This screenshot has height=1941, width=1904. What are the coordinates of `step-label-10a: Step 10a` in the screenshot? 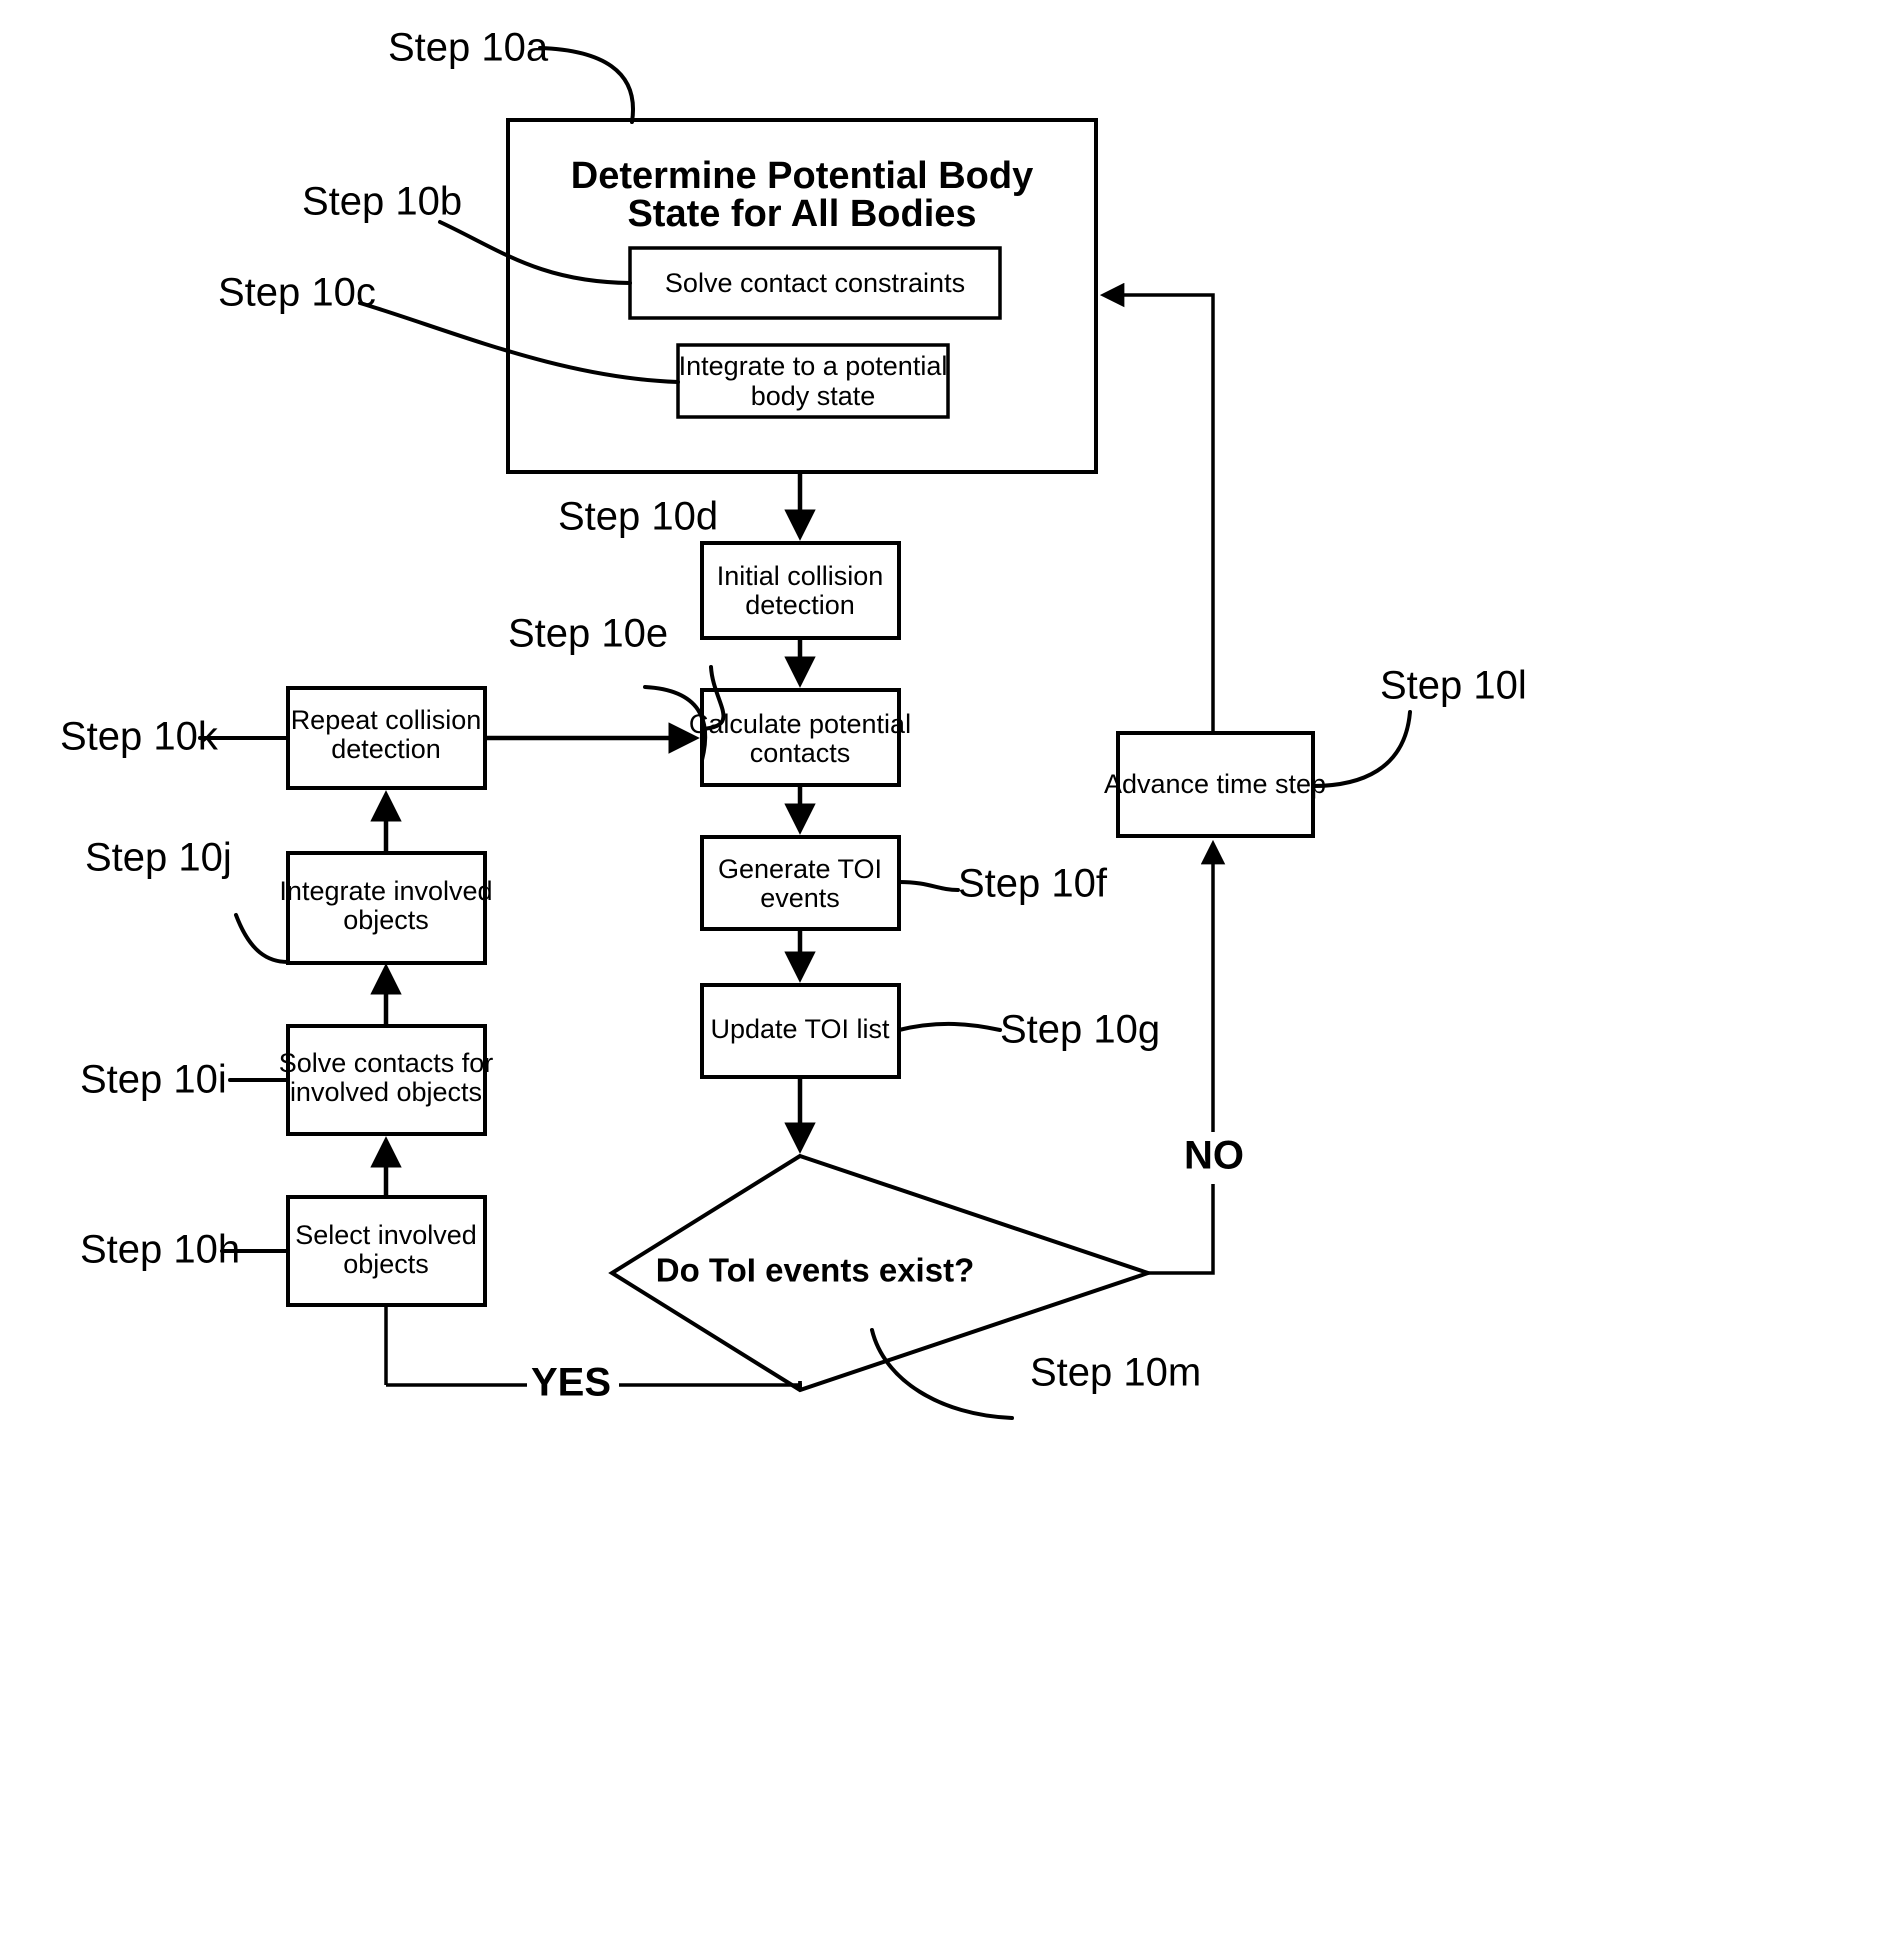 It's located at (468, 48).